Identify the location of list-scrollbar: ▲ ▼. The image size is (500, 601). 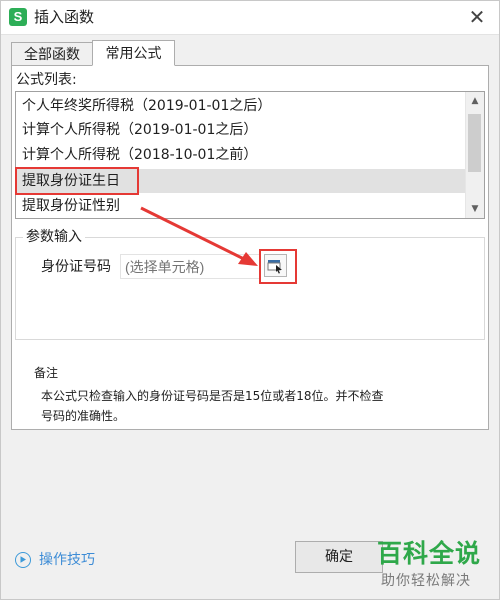
(474, 155).